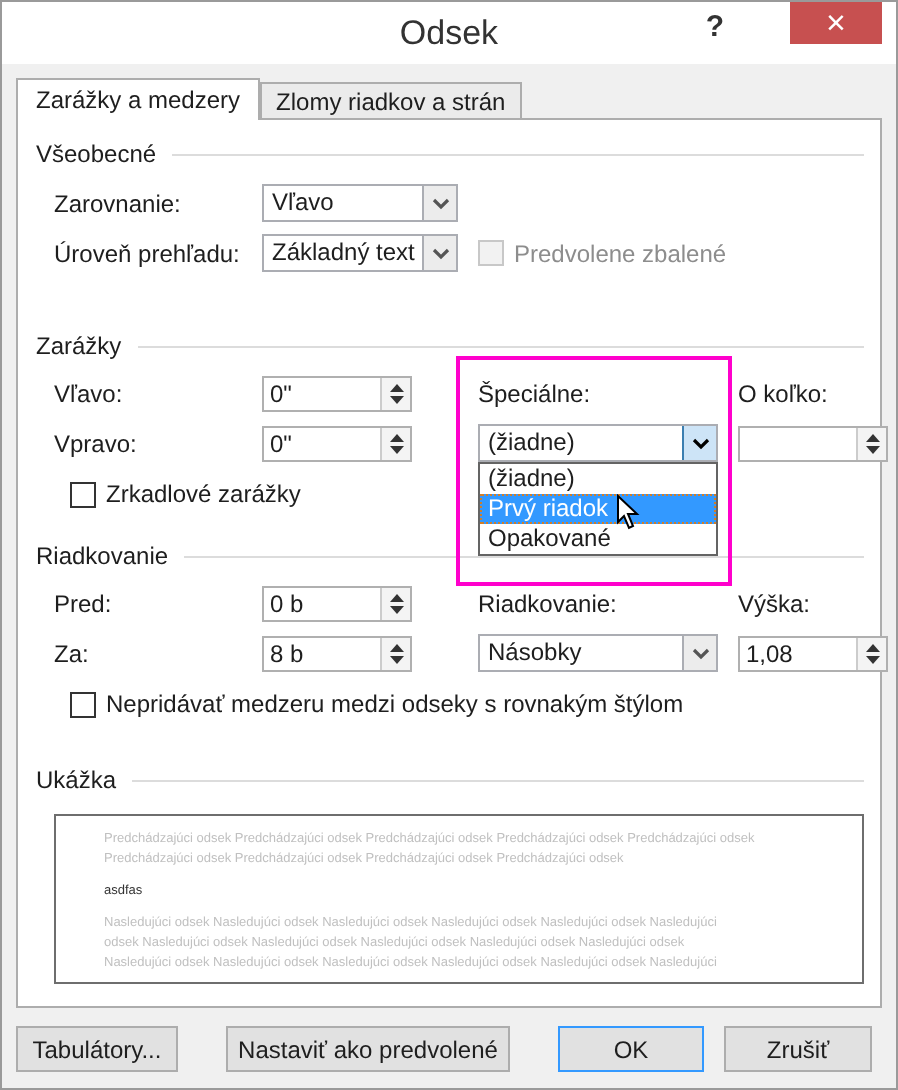 This screenshot has width=898, height=1090. What do you see at coordinates (203, 494) in the screenshot?
I see `checkbox-label: Zrkadlové zarážky` at bounding box center [203, 494].